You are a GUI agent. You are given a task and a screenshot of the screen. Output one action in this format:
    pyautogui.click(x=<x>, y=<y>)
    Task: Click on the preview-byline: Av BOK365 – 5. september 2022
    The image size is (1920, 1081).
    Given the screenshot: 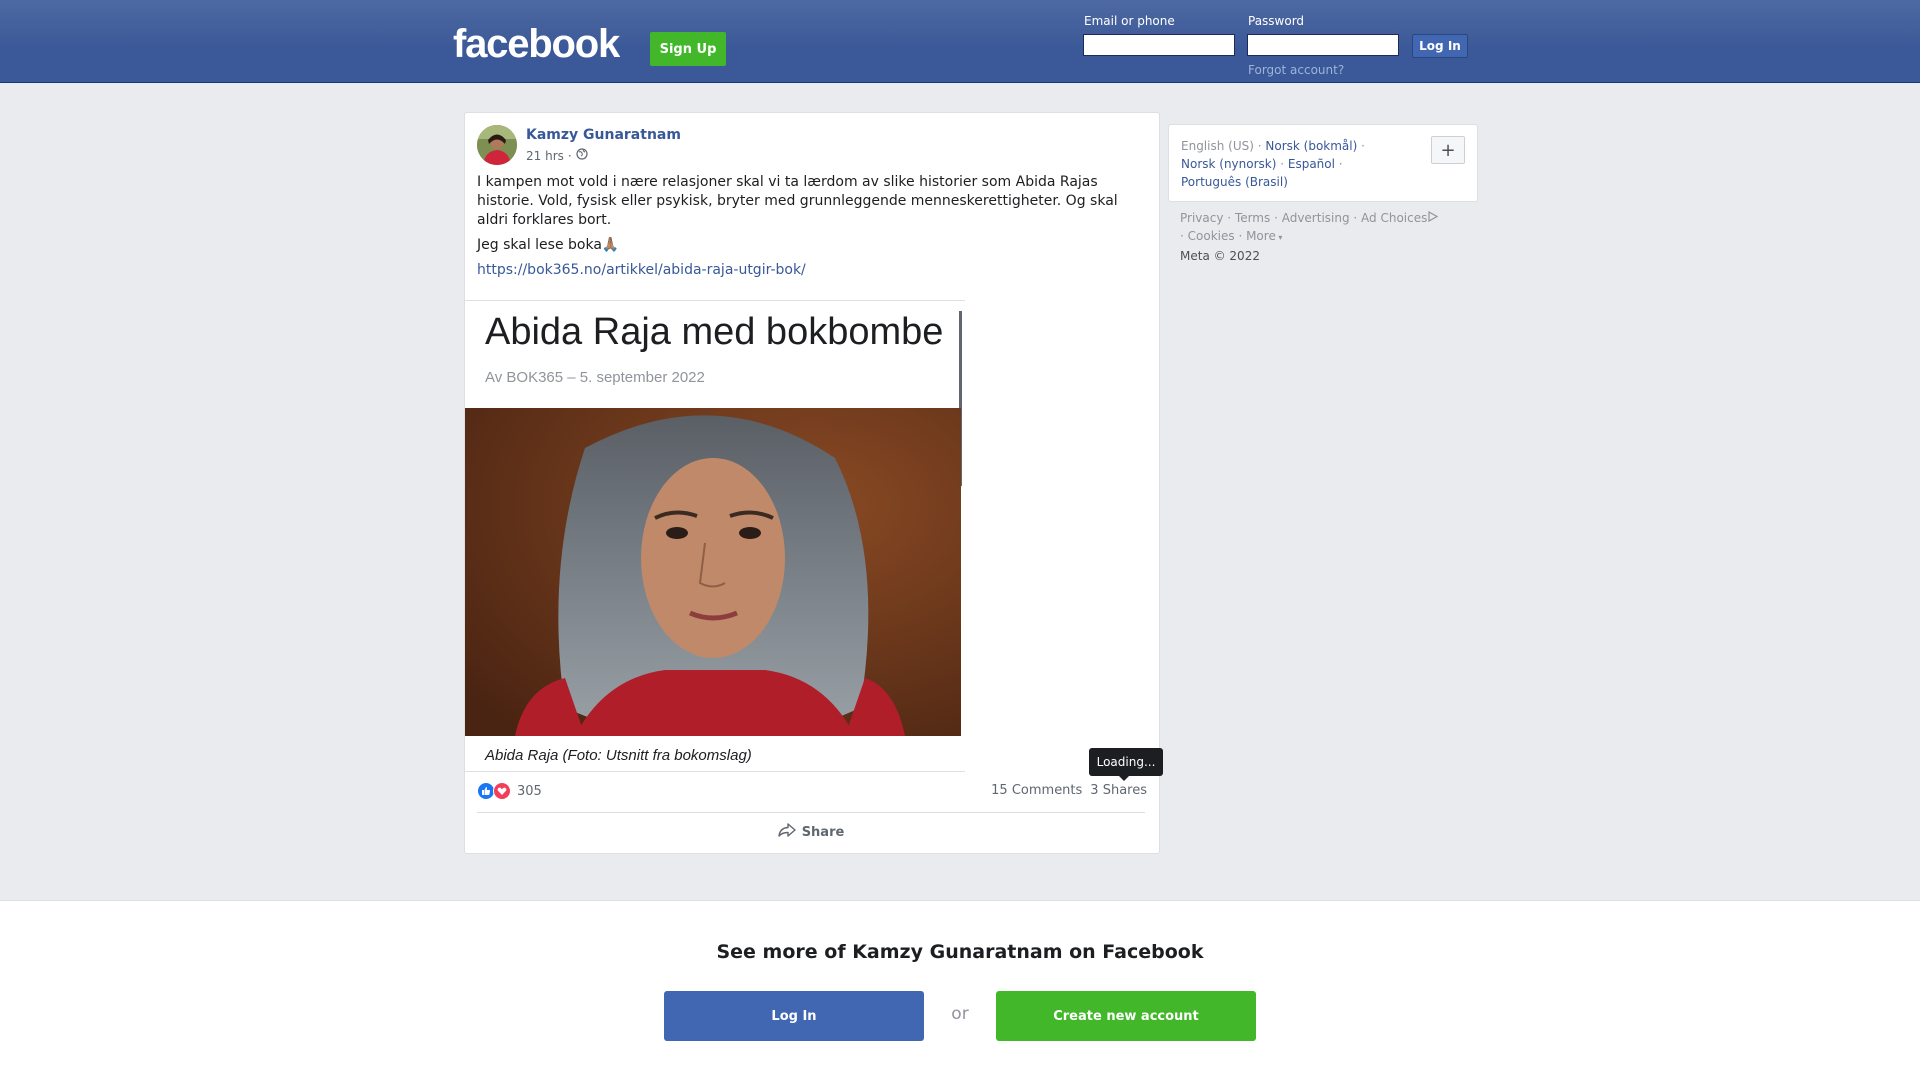 What is the action you would take?
    pyautogui.click(x=595, y=377)
    